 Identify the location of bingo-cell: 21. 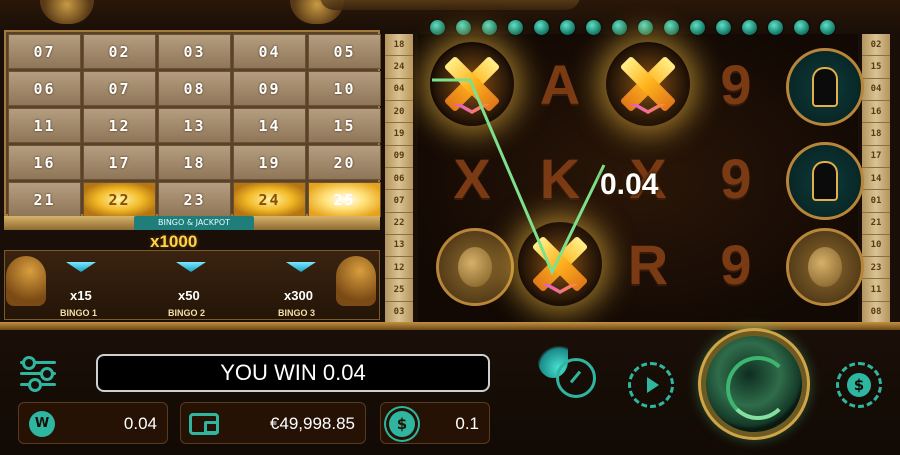
(44, 199).